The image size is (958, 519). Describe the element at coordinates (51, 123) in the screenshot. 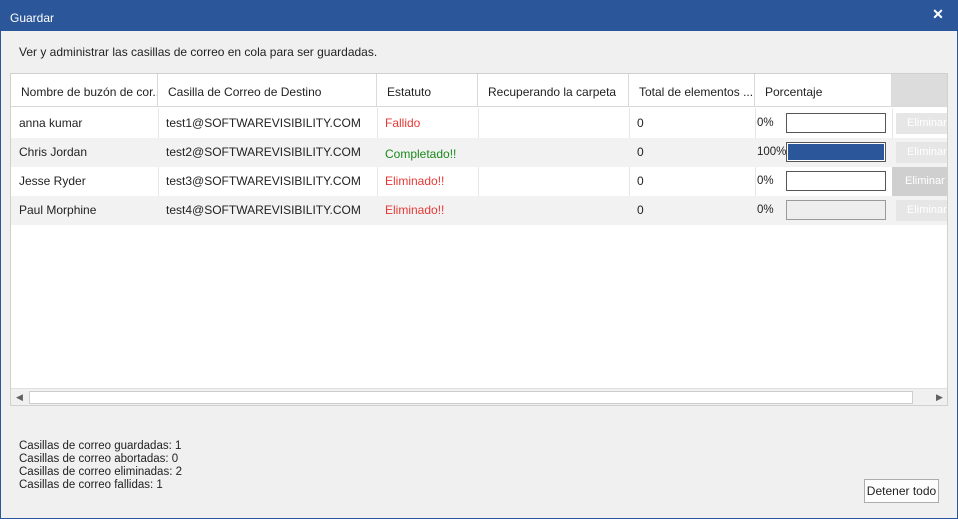

I see `mailbox-name-cell: anna kumar` at that location.